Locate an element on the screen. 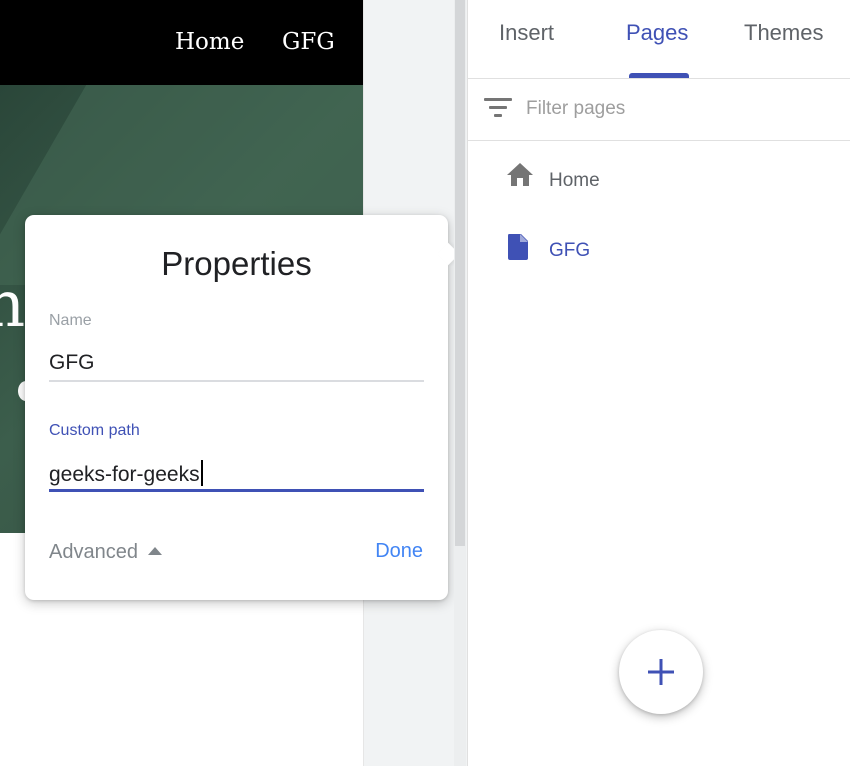  text-cursor is located at coordinates (201, 473).